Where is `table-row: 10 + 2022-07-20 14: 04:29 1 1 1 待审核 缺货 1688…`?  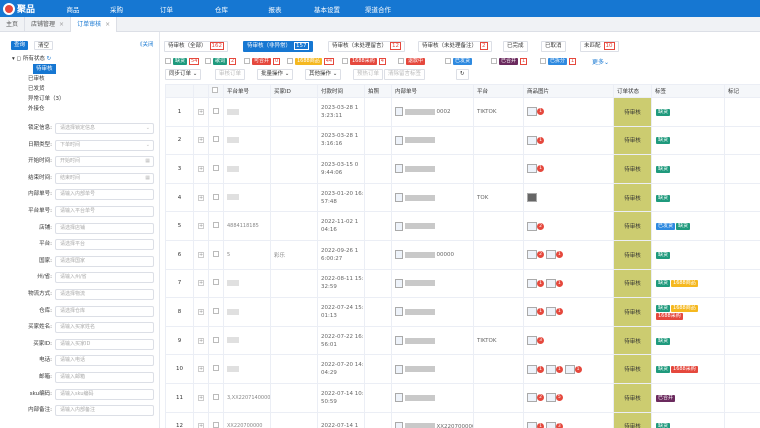
table-row: 10 + 2022-07-20 14: 04:29 1 1 1 待审核 缺货 1688… is located at coordinates (462, 369).